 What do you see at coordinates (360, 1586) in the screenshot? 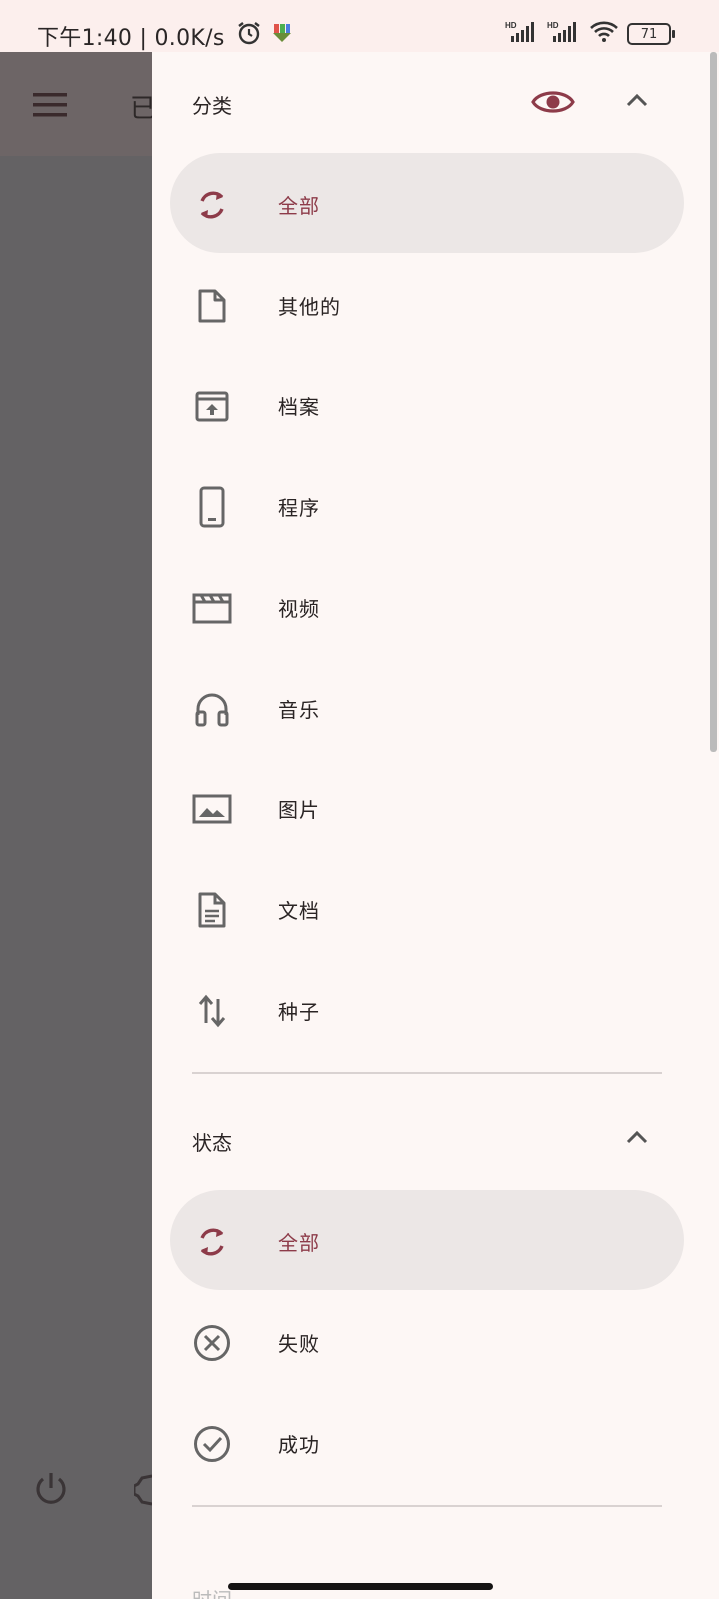
I see `home-indicator` at bounding box center [360, 1586].